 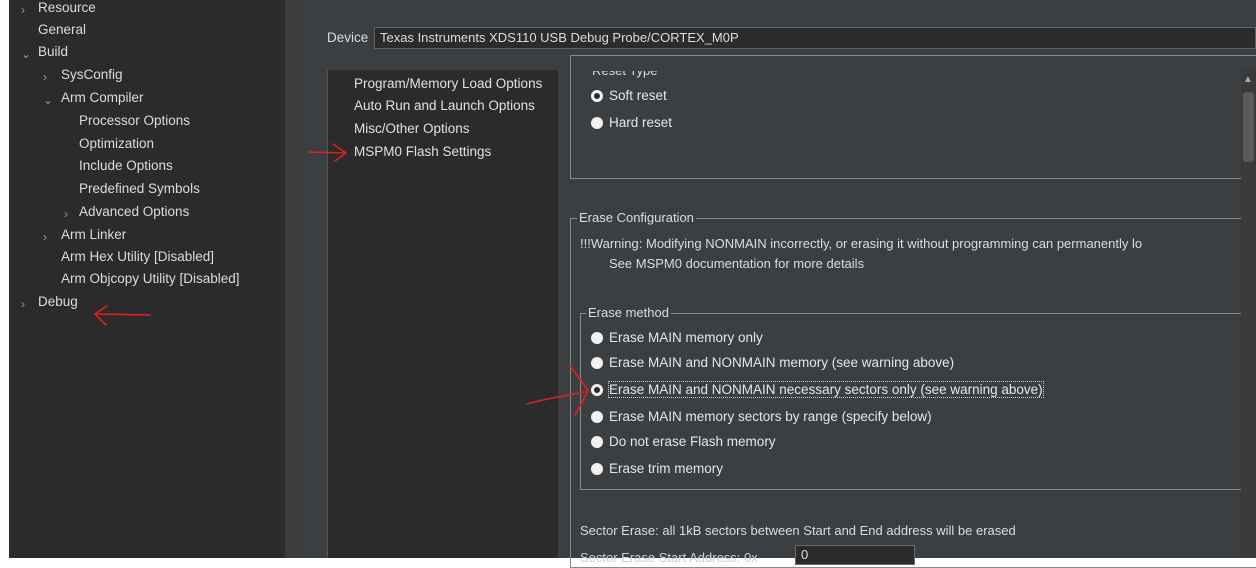 What do you see at coordinates (122, 315) in the screenshot?
I see `arrow-to-debug-icon` at bounding box center [122, 315].